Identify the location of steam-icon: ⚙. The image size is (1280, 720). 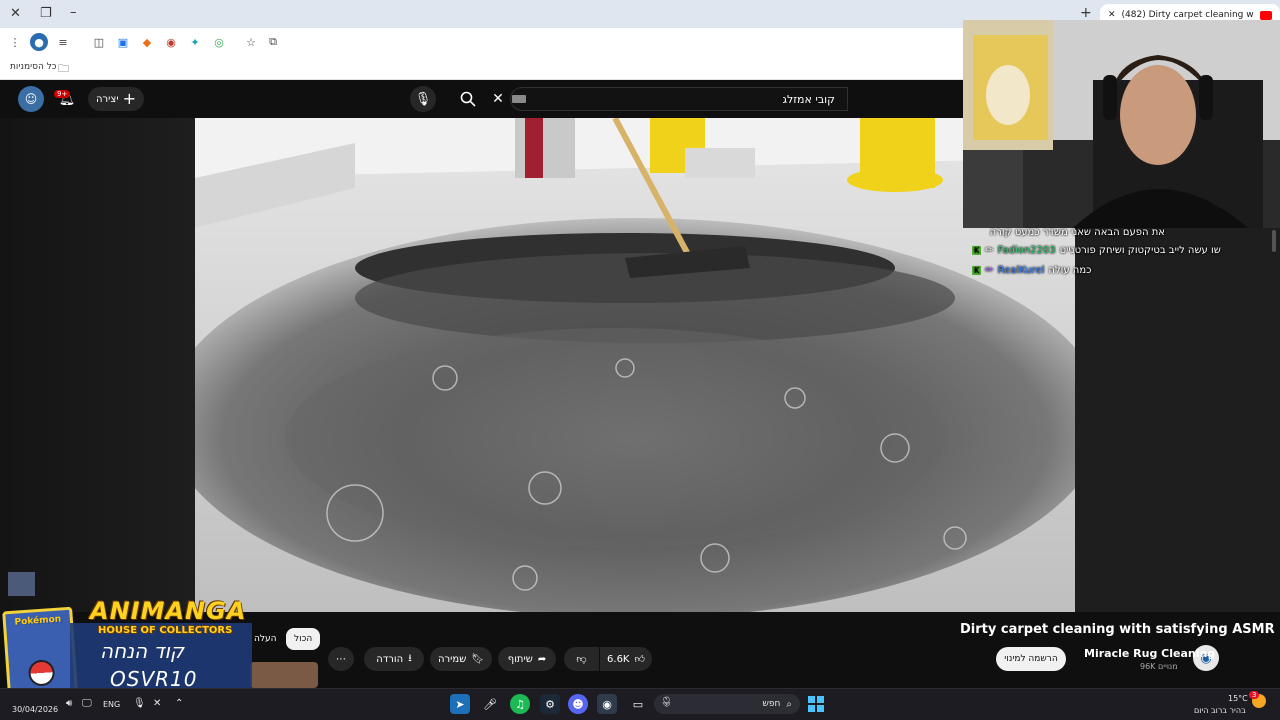
(550, 704).